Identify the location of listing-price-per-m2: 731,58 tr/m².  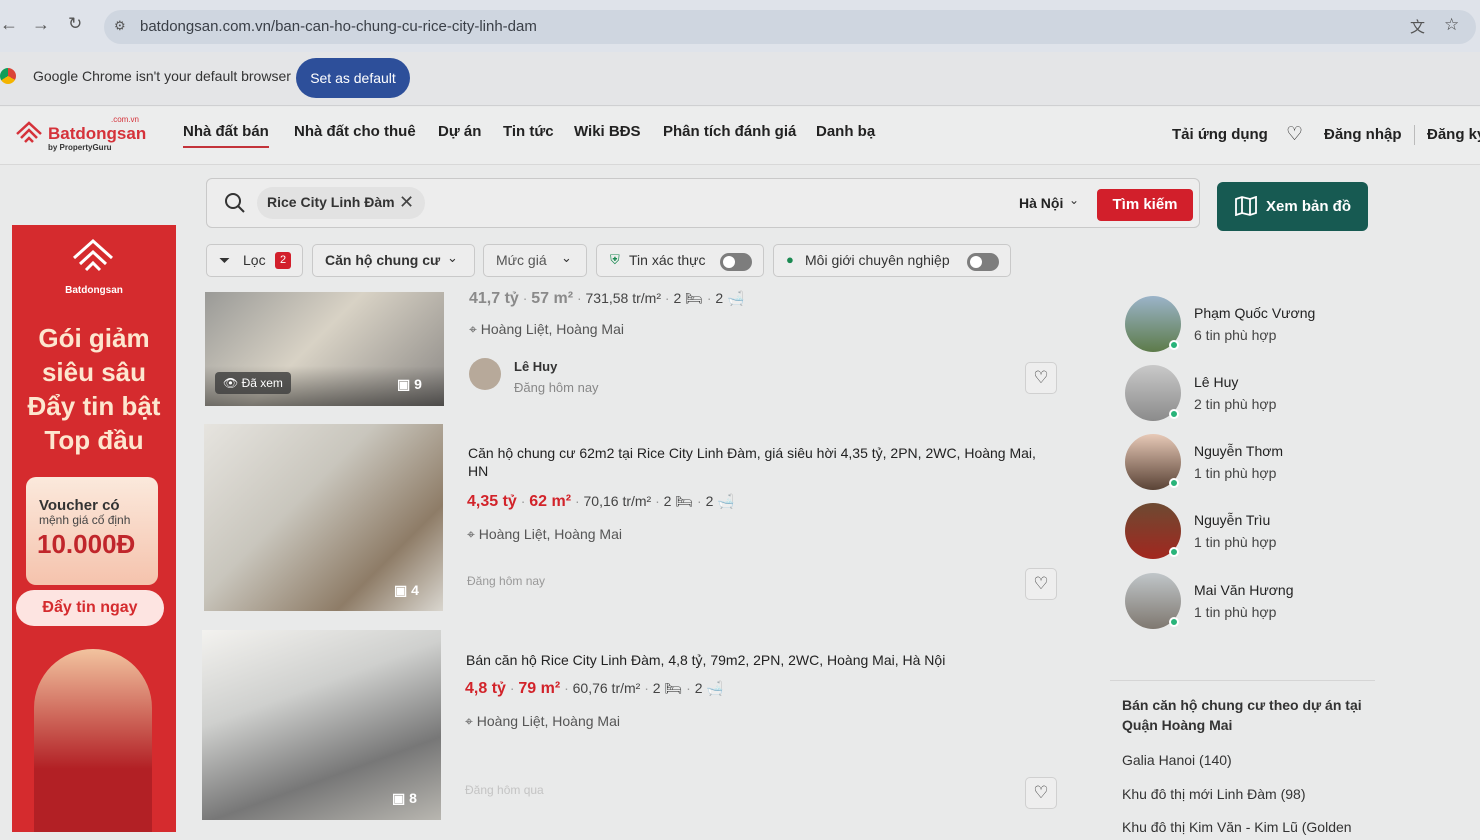
(623, 298).